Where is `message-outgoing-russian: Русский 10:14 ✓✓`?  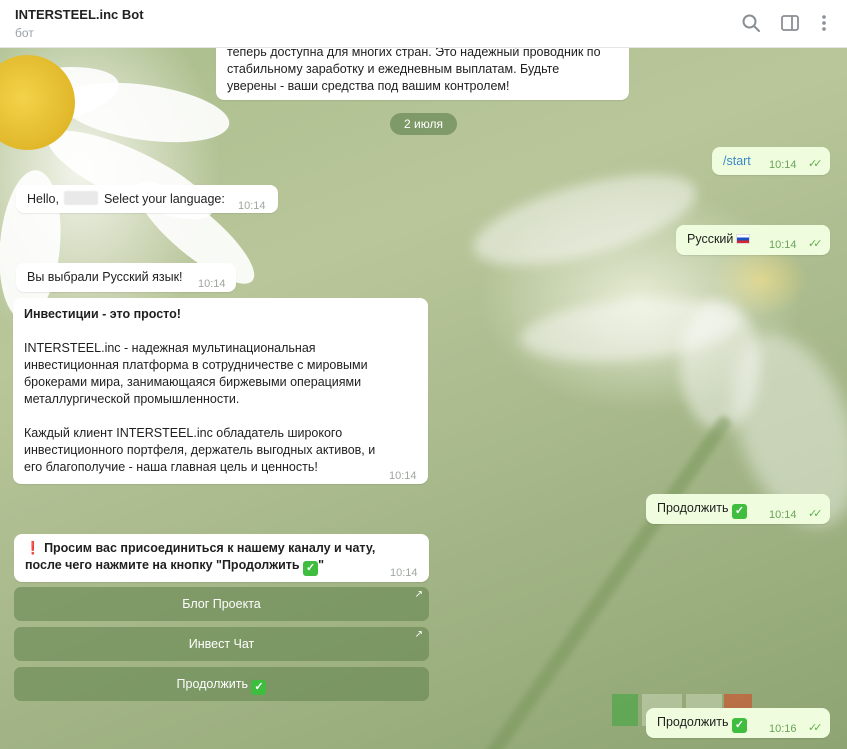
message-outgoing-russian: Русский 10:14 ✓✓ is located at coordinates (753, 240).